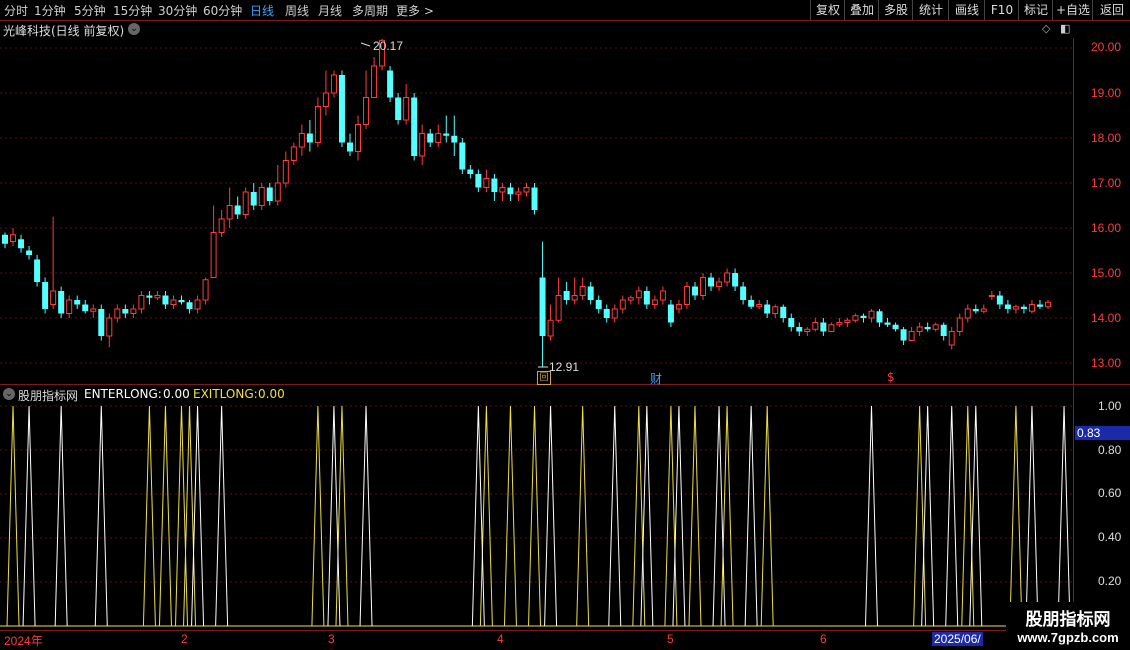 The width and height of the screenshot is (1130, 650). I want to click on high-annotation, so click(365, 44).